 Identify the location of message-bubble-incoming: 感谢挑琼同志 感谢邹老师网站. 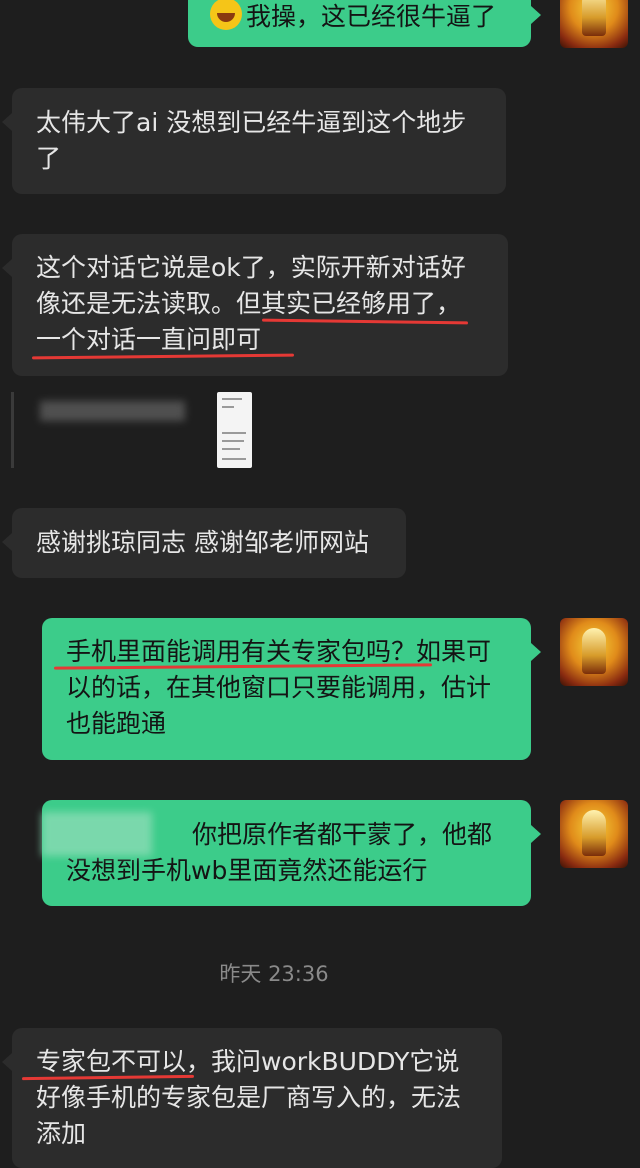
(209, 543).